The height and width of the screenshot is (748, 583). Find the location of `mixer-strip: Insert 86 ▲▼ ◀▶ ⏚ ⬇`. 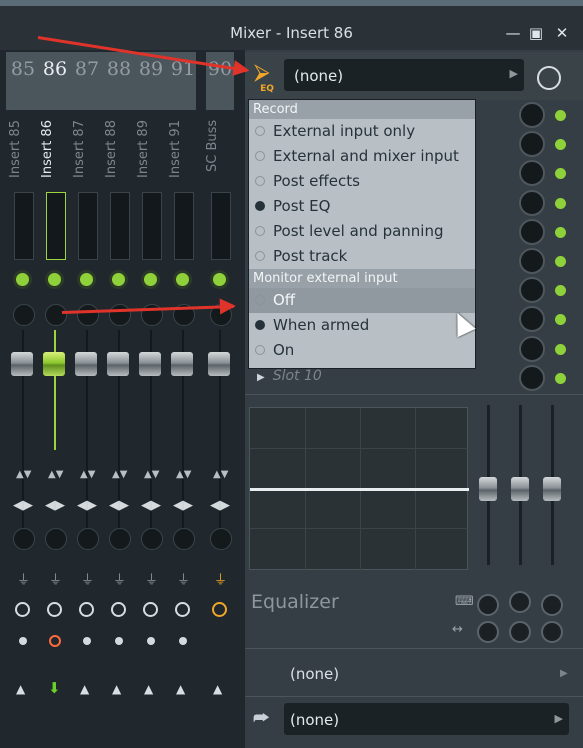

mixer-strip: Insert 86 ▲▼ ◀▶ ⏚ ⬇ is located at coordinates (55, 429).